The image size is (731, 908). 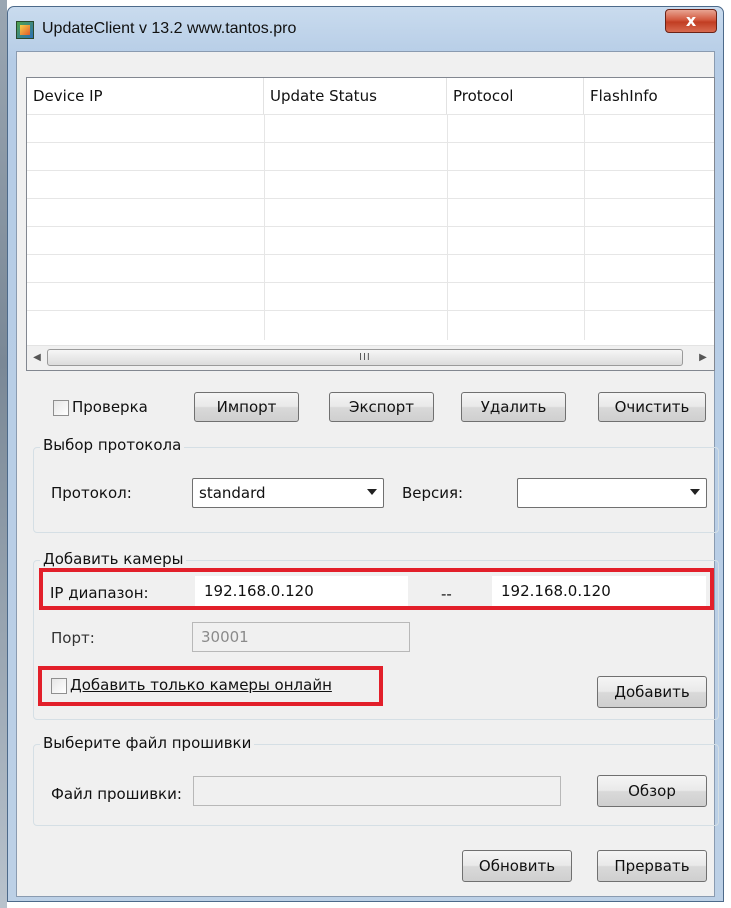 I want to click on scroll-thumb: III, so click(x=365, y=357).